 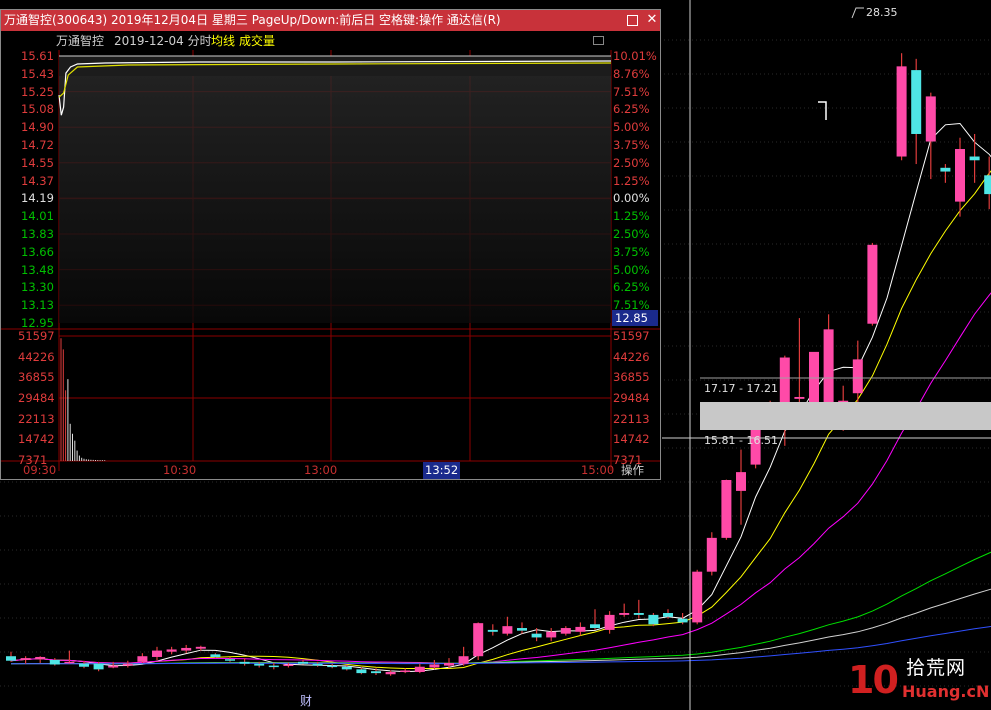 I want to click on high-price-label: 28.35, so click(x=882, y=12).